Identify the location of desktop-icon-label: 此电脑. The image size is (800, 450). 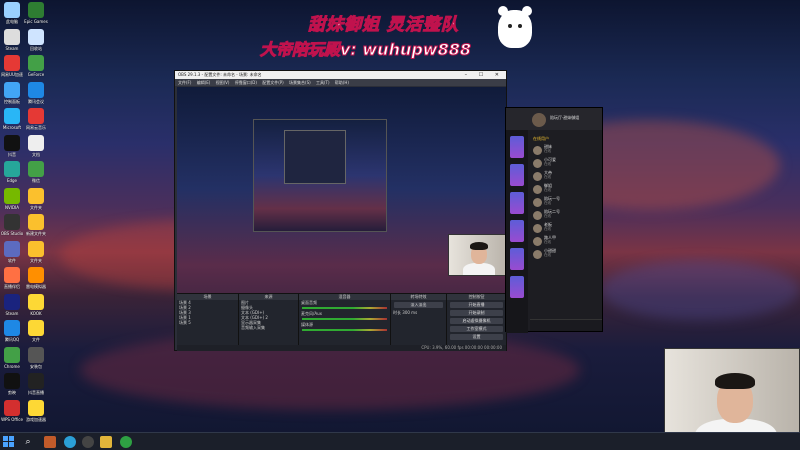
(12, 21).